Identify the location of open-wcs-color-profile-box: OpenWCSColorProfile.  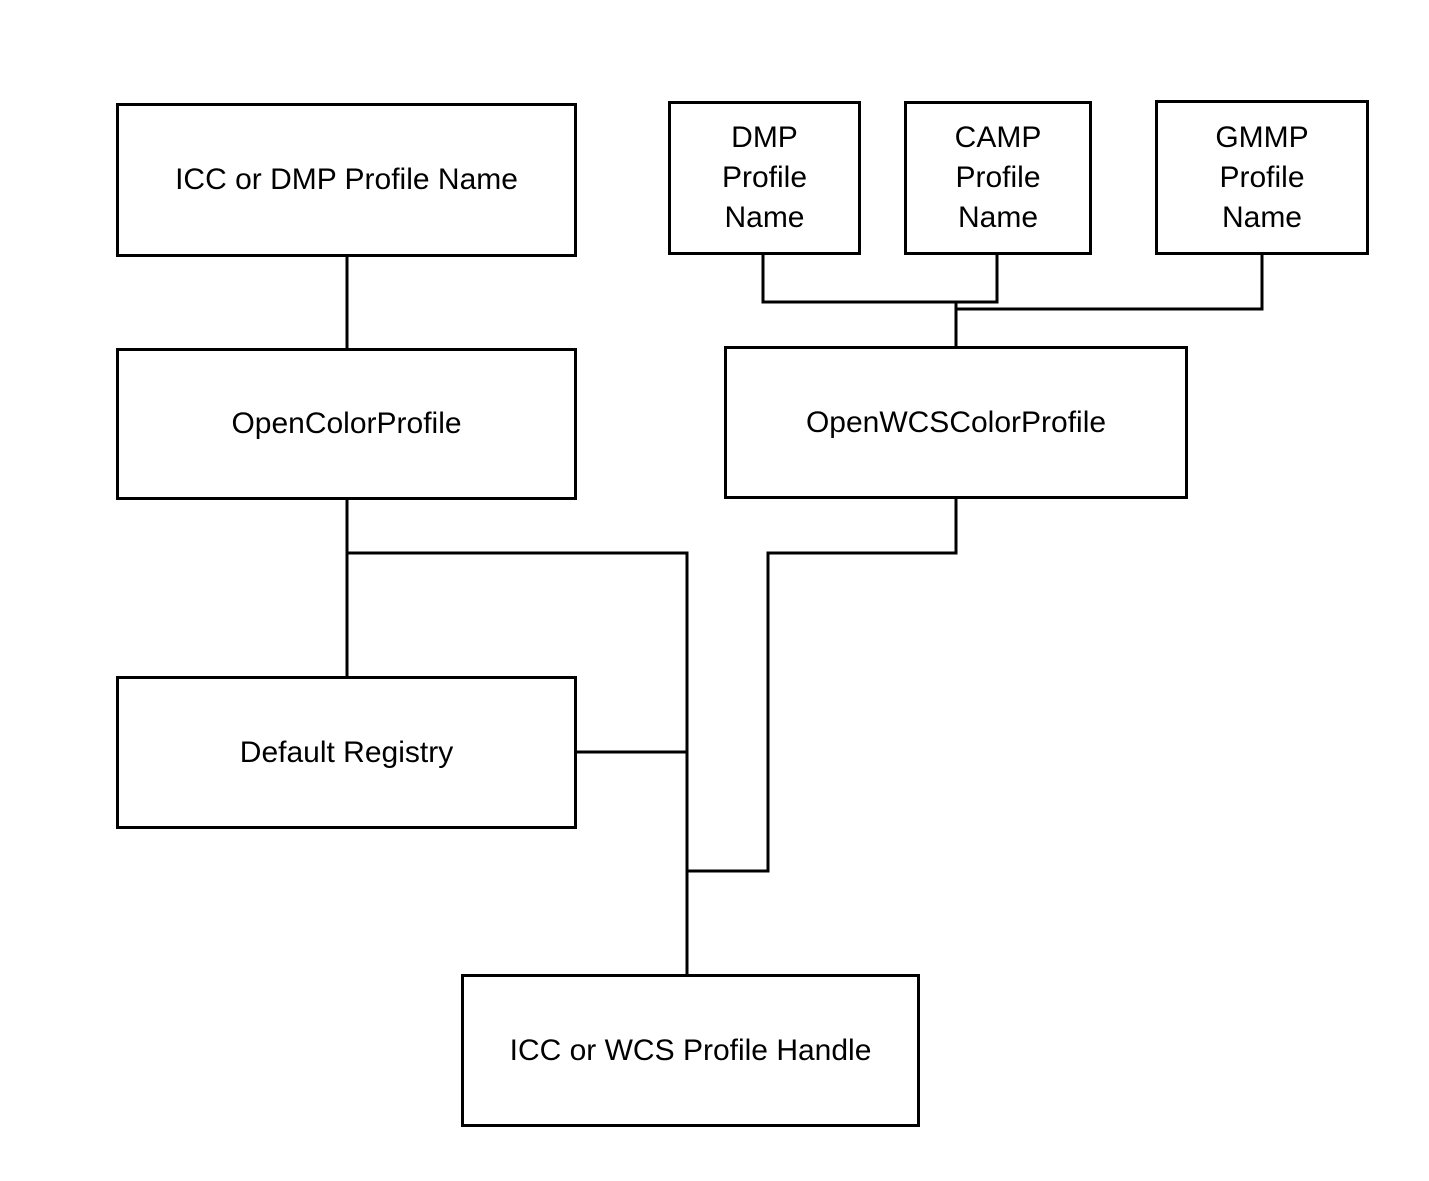
(956, 422).